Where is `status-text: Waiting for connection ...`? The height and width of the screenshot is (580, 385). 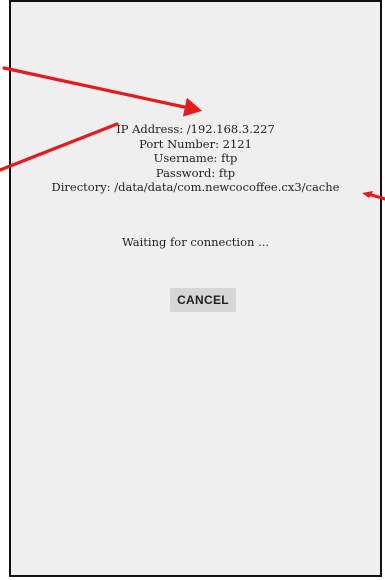
status-text: Waiting for connection ... is located at coordinates (195, 242).